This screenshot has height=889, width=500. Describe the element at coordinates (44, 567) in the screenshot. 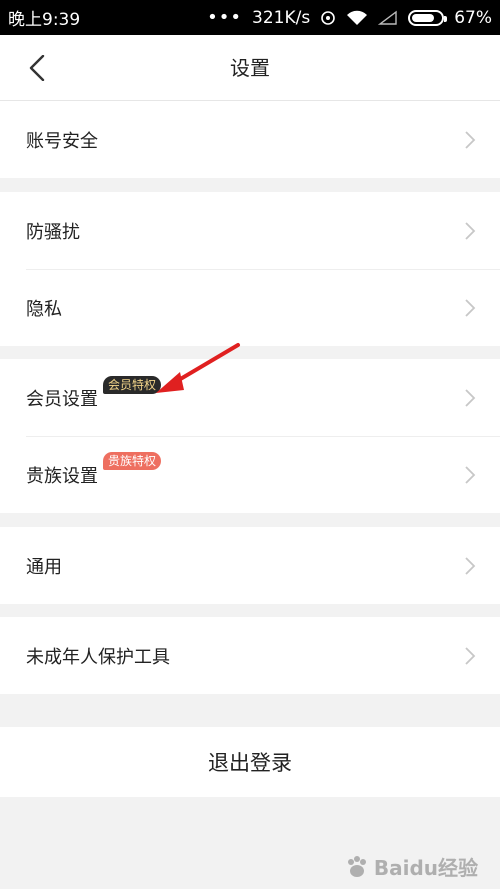

I see `settings-item-label: 通用` at that location.